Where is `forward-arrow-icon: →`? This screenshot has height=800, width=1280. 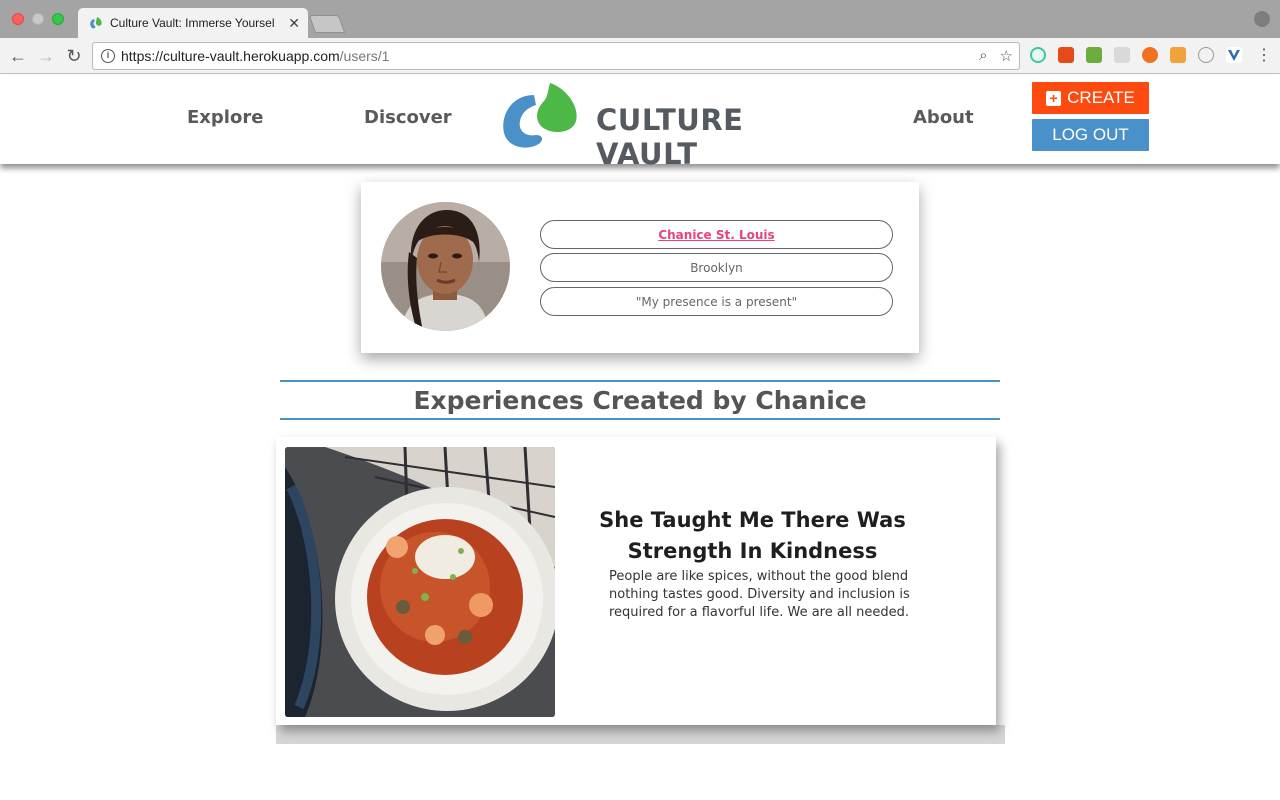
forward-arrow-icon: → is located at coordinates (46, 56).